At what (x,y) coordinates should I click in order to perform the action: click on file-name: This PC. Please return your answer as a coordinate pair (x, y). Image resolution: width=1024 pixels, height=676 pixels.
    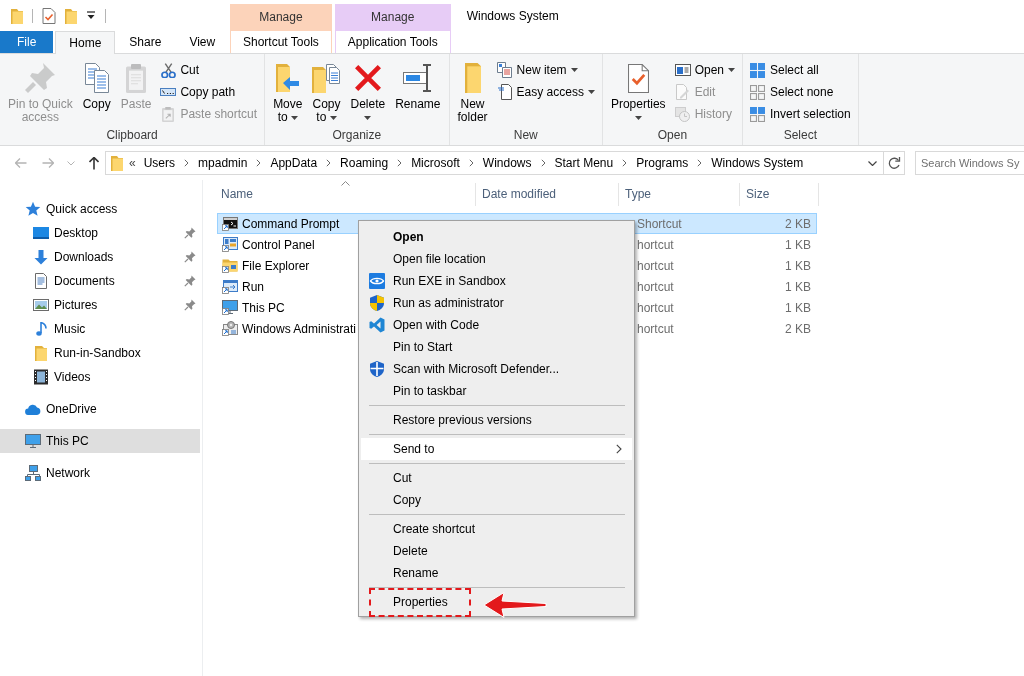
    Looking at the image, I should click on (263, 307).